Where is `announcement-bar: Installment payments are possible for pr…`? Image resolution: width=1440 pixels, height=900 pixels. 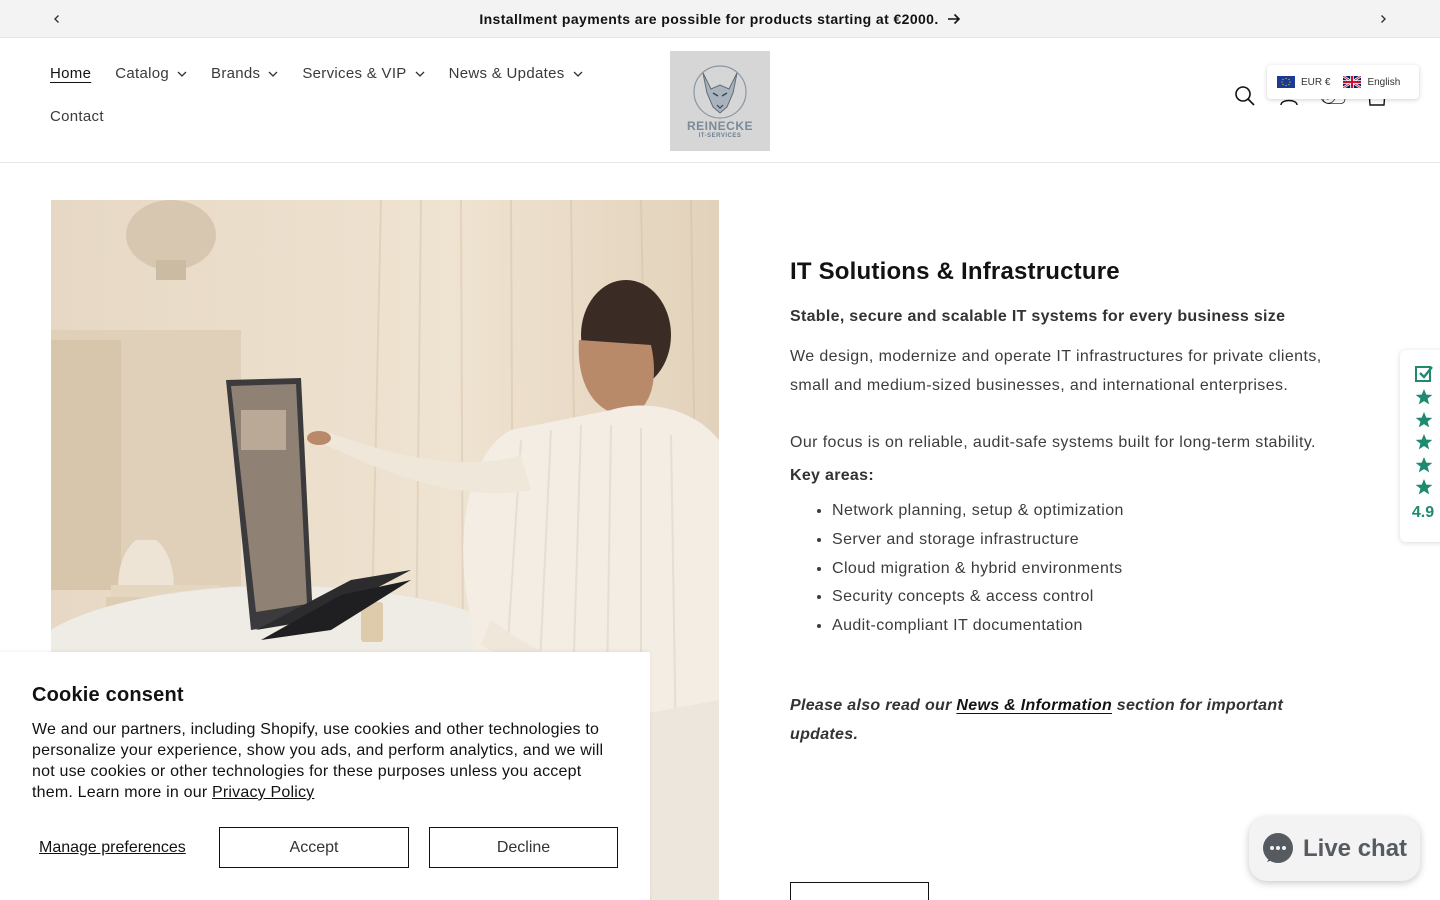 announcement-bar: Installment payments are possible for pr… is located at coordinates (720, 19).